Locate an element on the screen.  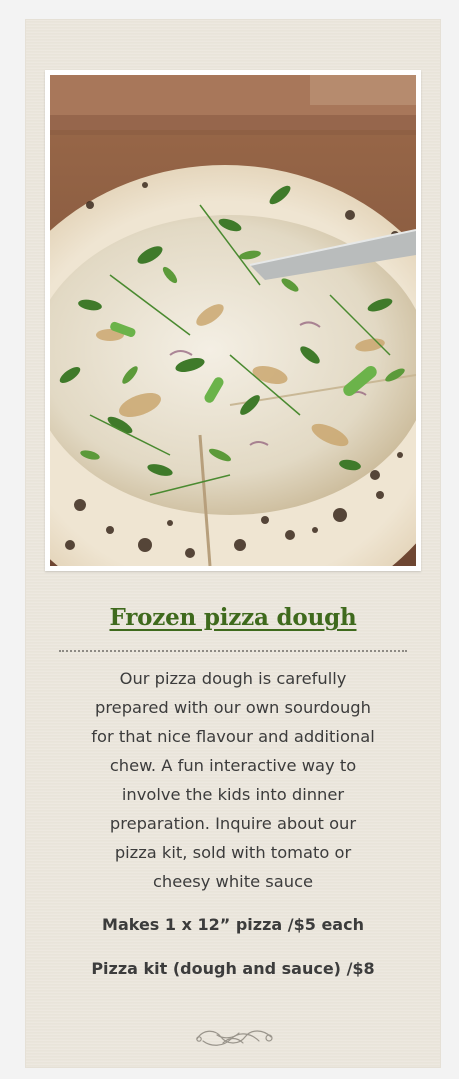
description-line: preparation. Inquire about our is located at coordinates (233, 823).